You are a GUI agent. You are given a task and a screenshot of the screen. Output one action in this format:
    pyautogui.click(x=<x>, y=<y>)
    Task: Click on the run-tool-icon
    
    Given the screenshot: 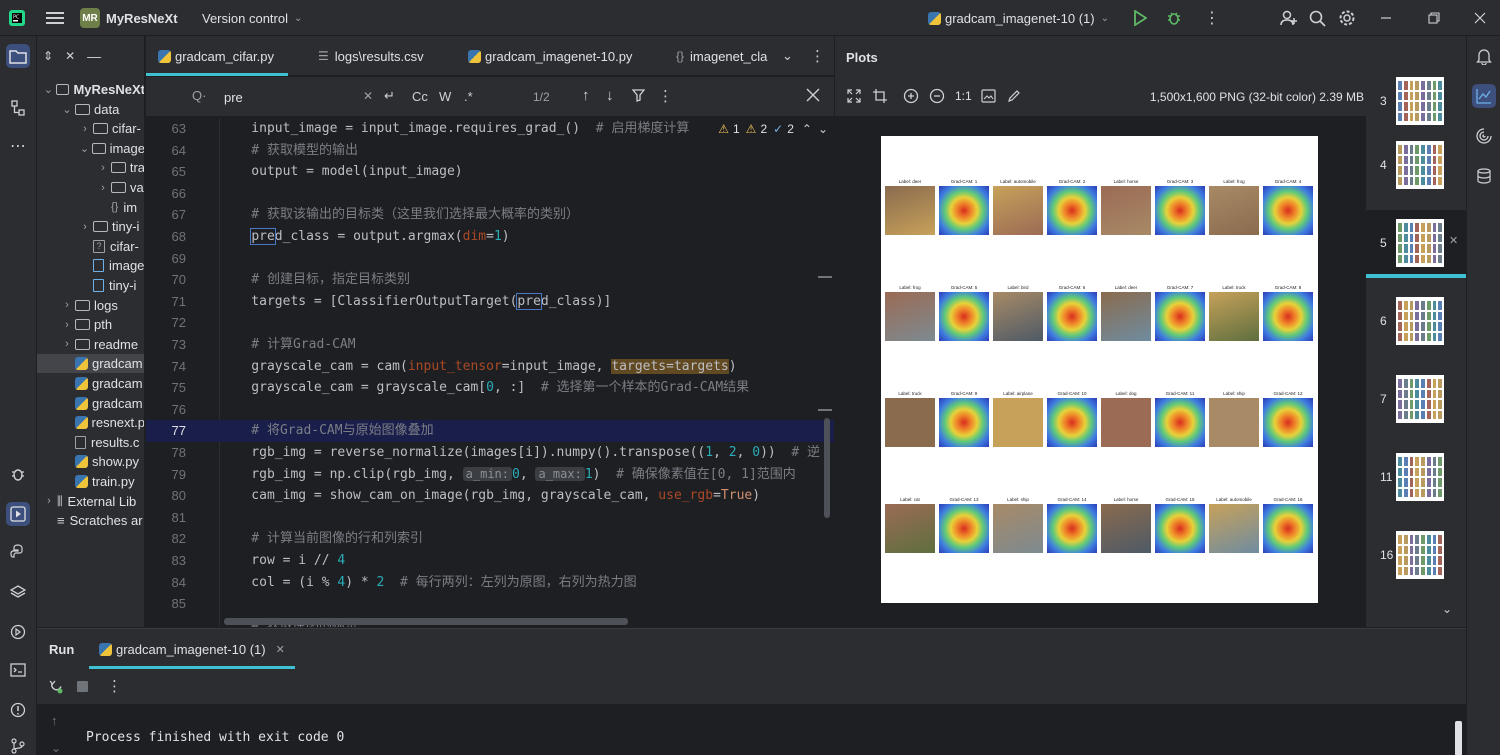 What is the action you would take?
    pyautogui.click(x=18, y=514)
    